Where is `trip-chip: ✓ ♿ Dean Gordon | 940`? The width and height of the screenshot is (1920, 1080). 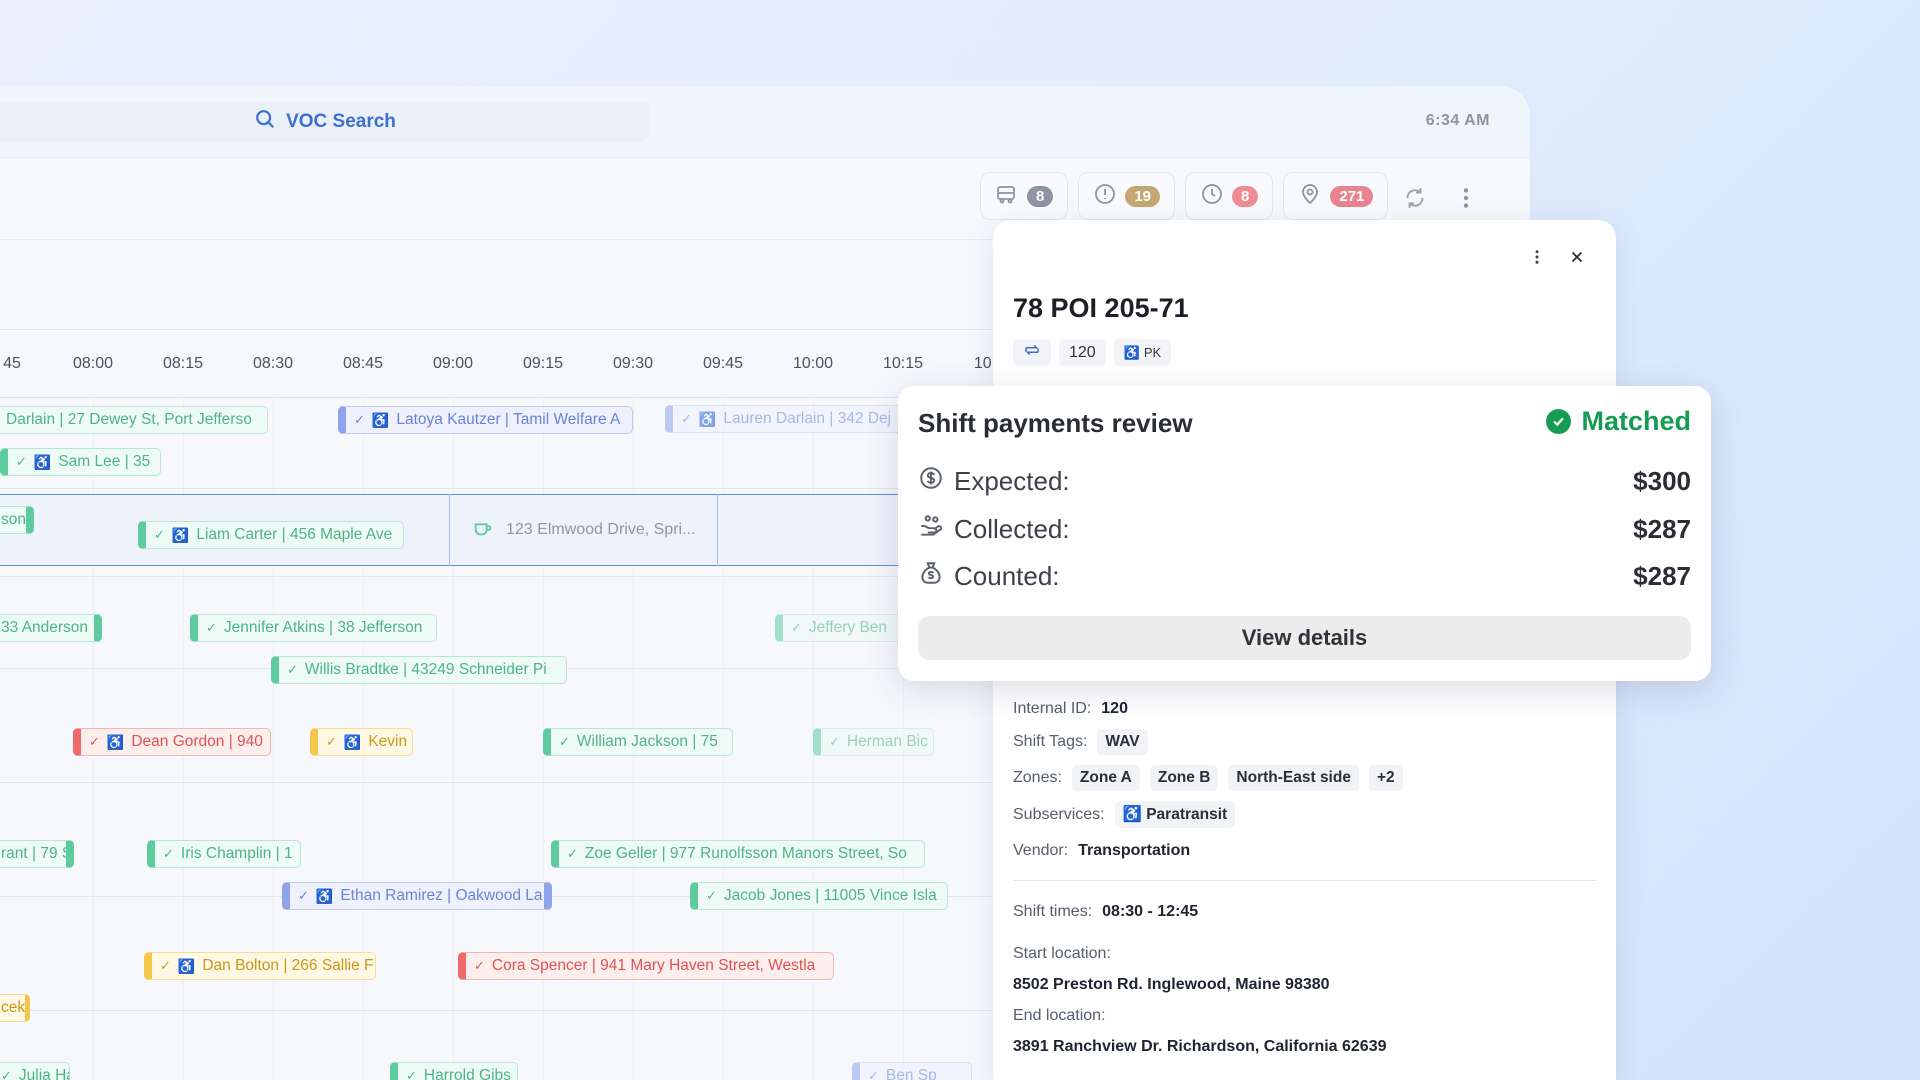
trip-chip: ✓ ♿ Dean Gordon | 940 is located at coordinates (172, 742).